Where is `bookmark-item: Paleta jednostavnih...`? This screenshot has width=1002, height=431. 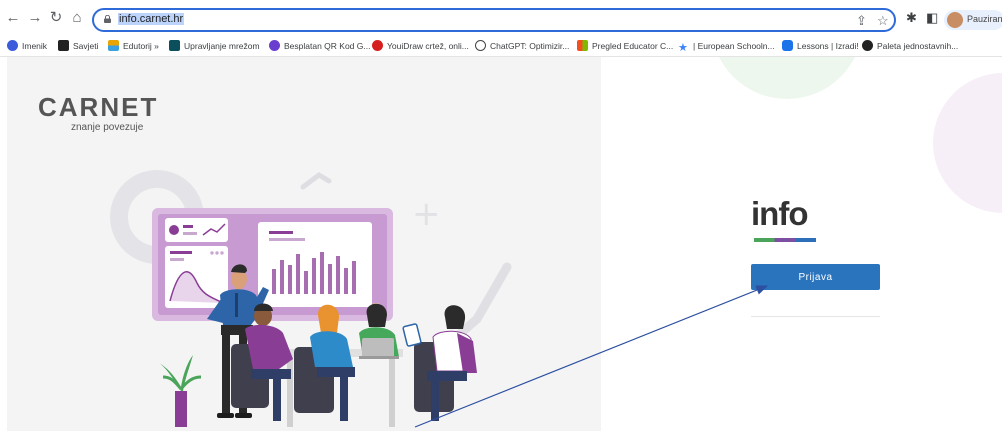 bookmark-item: Paleta jednostavnih... is located at coordinates (910, 46).